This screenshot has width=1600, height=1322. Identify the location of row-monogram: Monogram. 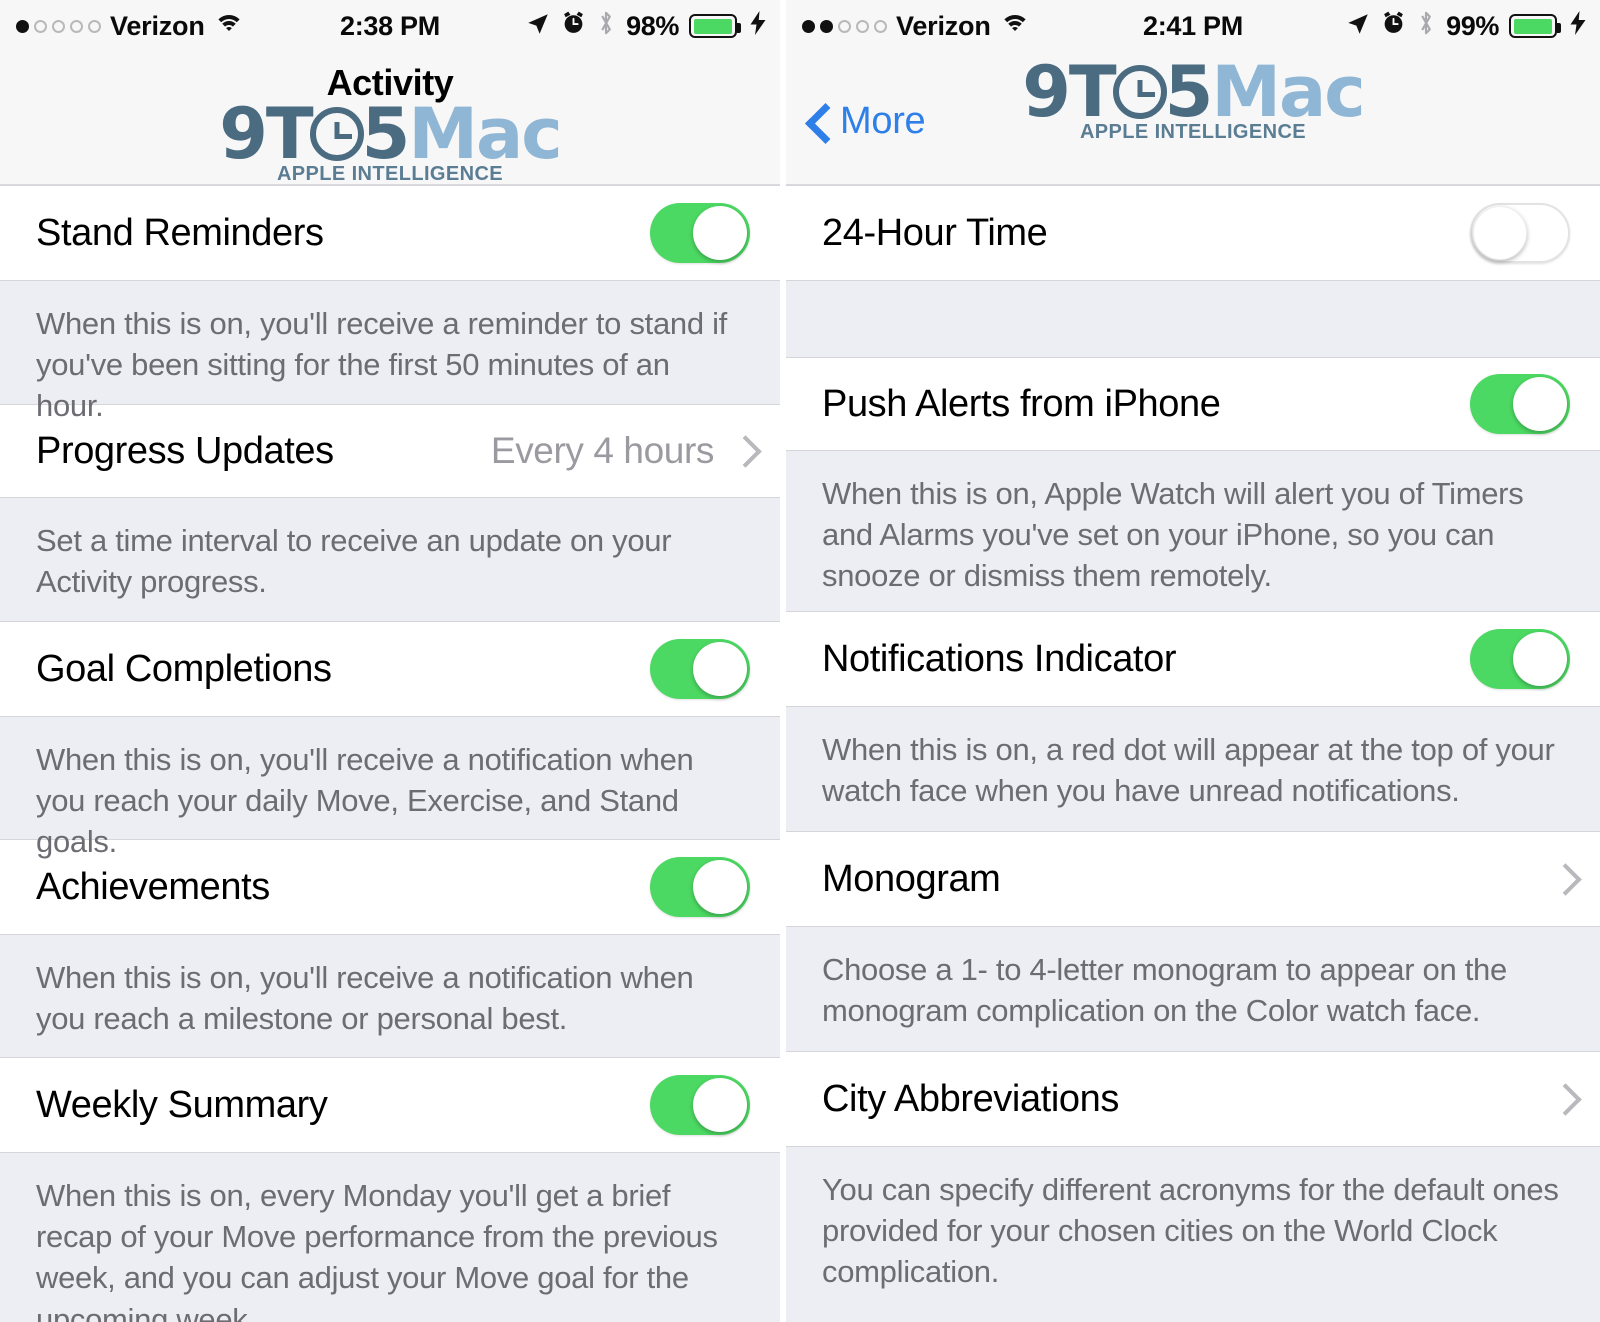
(1193, 879).